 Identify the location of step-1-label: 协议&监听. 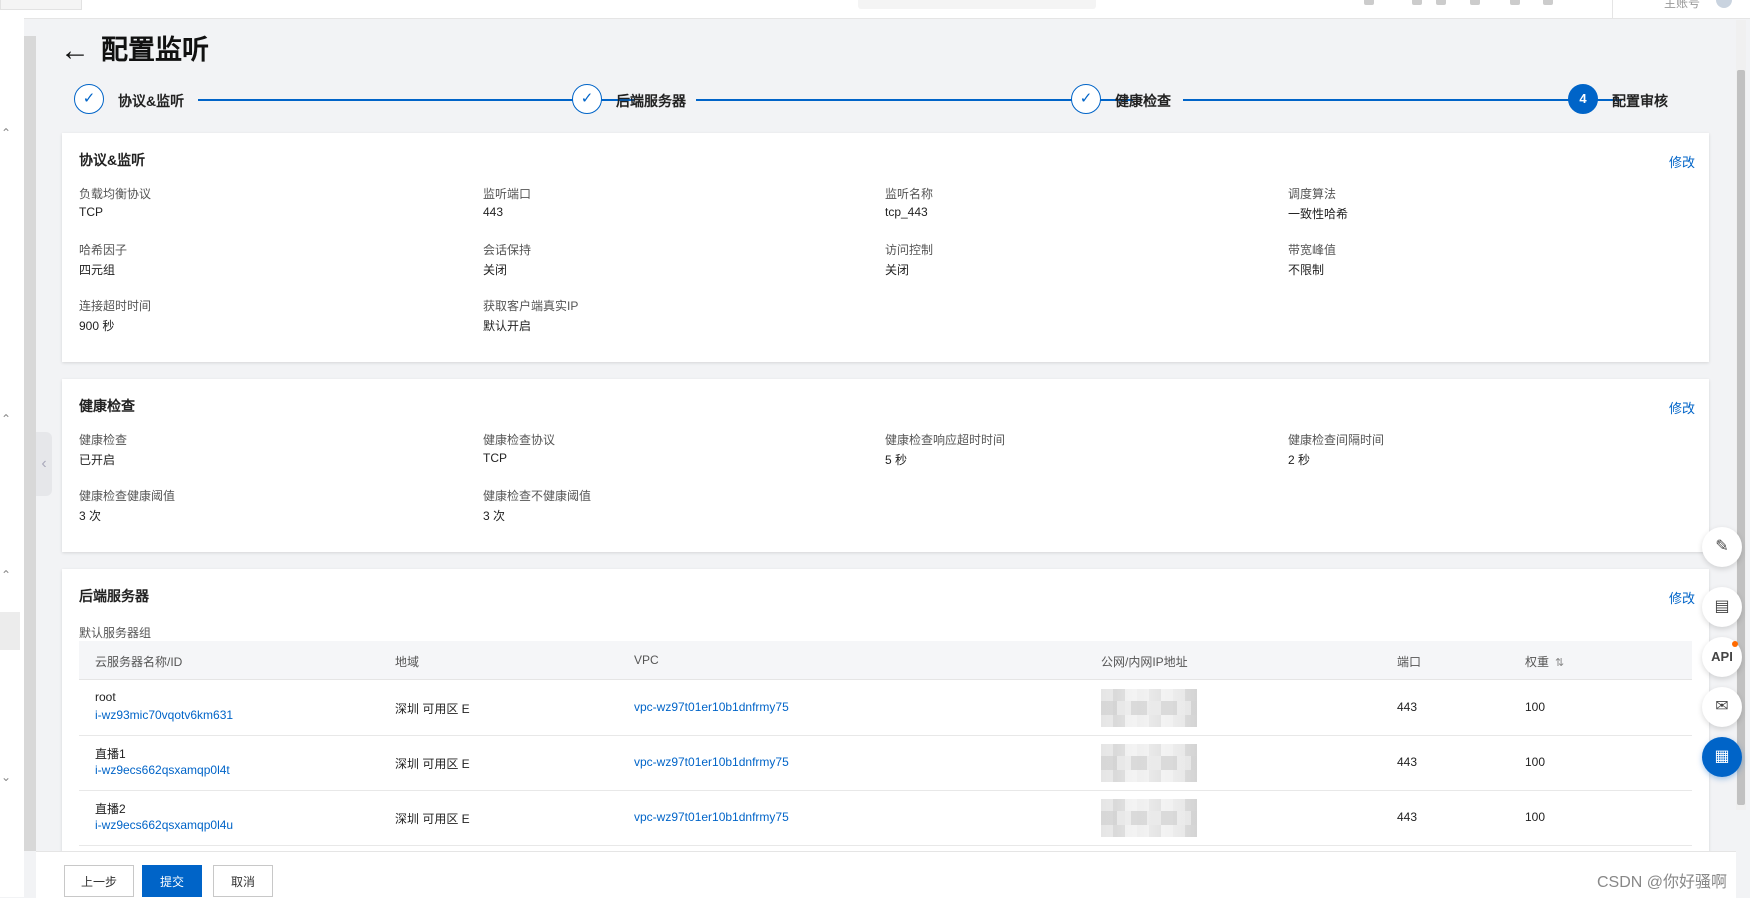
(151, 101).